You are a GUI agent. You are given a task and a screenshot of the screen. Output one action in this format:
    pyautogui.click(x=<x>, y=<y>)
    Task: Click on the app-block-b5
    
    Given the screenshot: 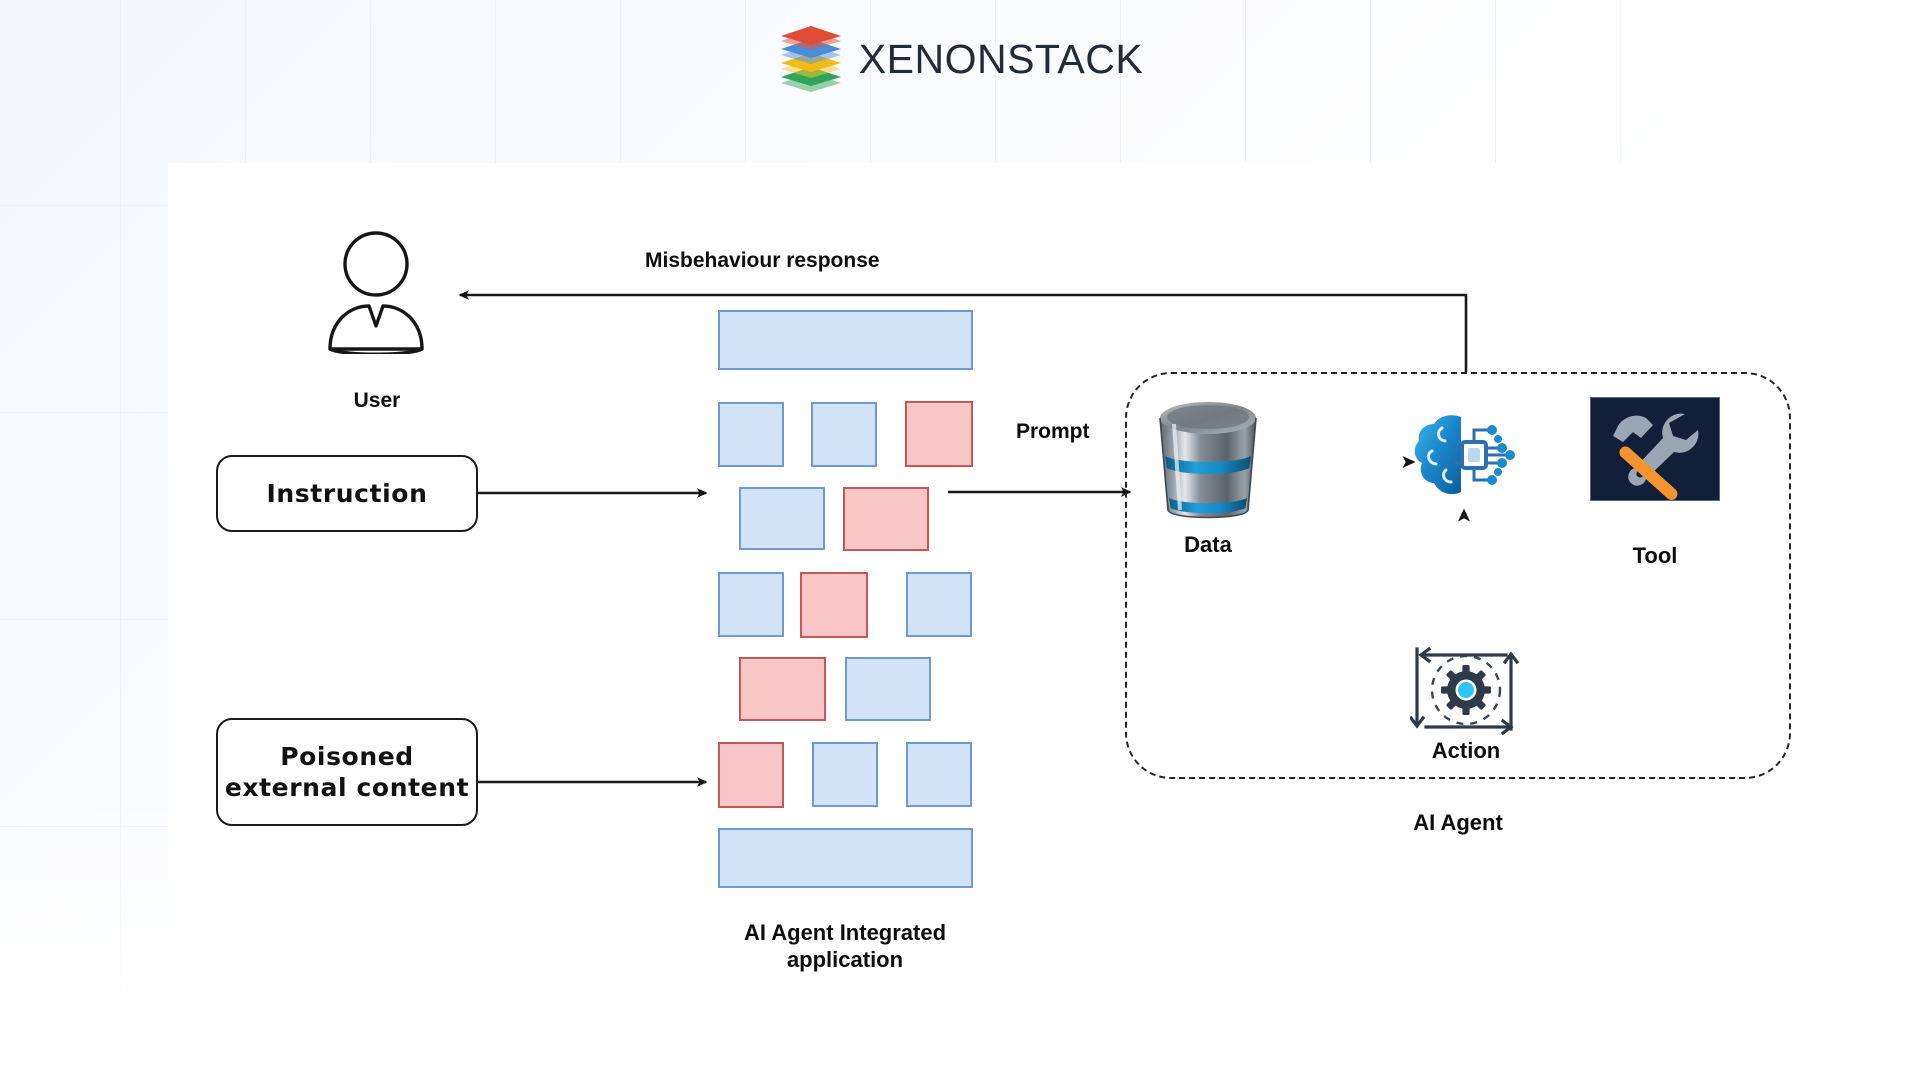 What is the action you would take?
    pyautogui.click(x=782, y=518)
    